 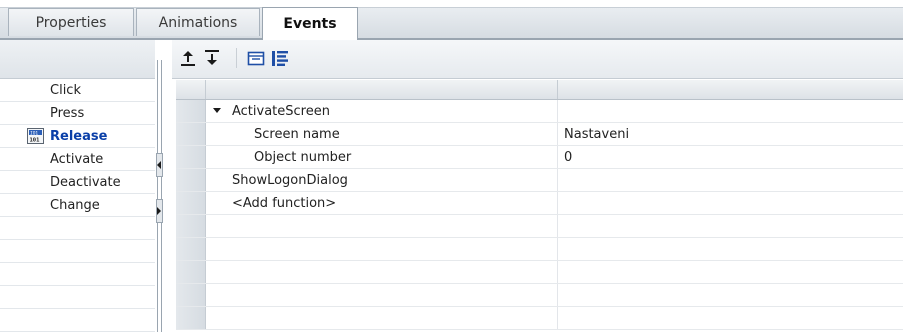 I want to click on event-item-press: Press, so click(x=77, y=113).